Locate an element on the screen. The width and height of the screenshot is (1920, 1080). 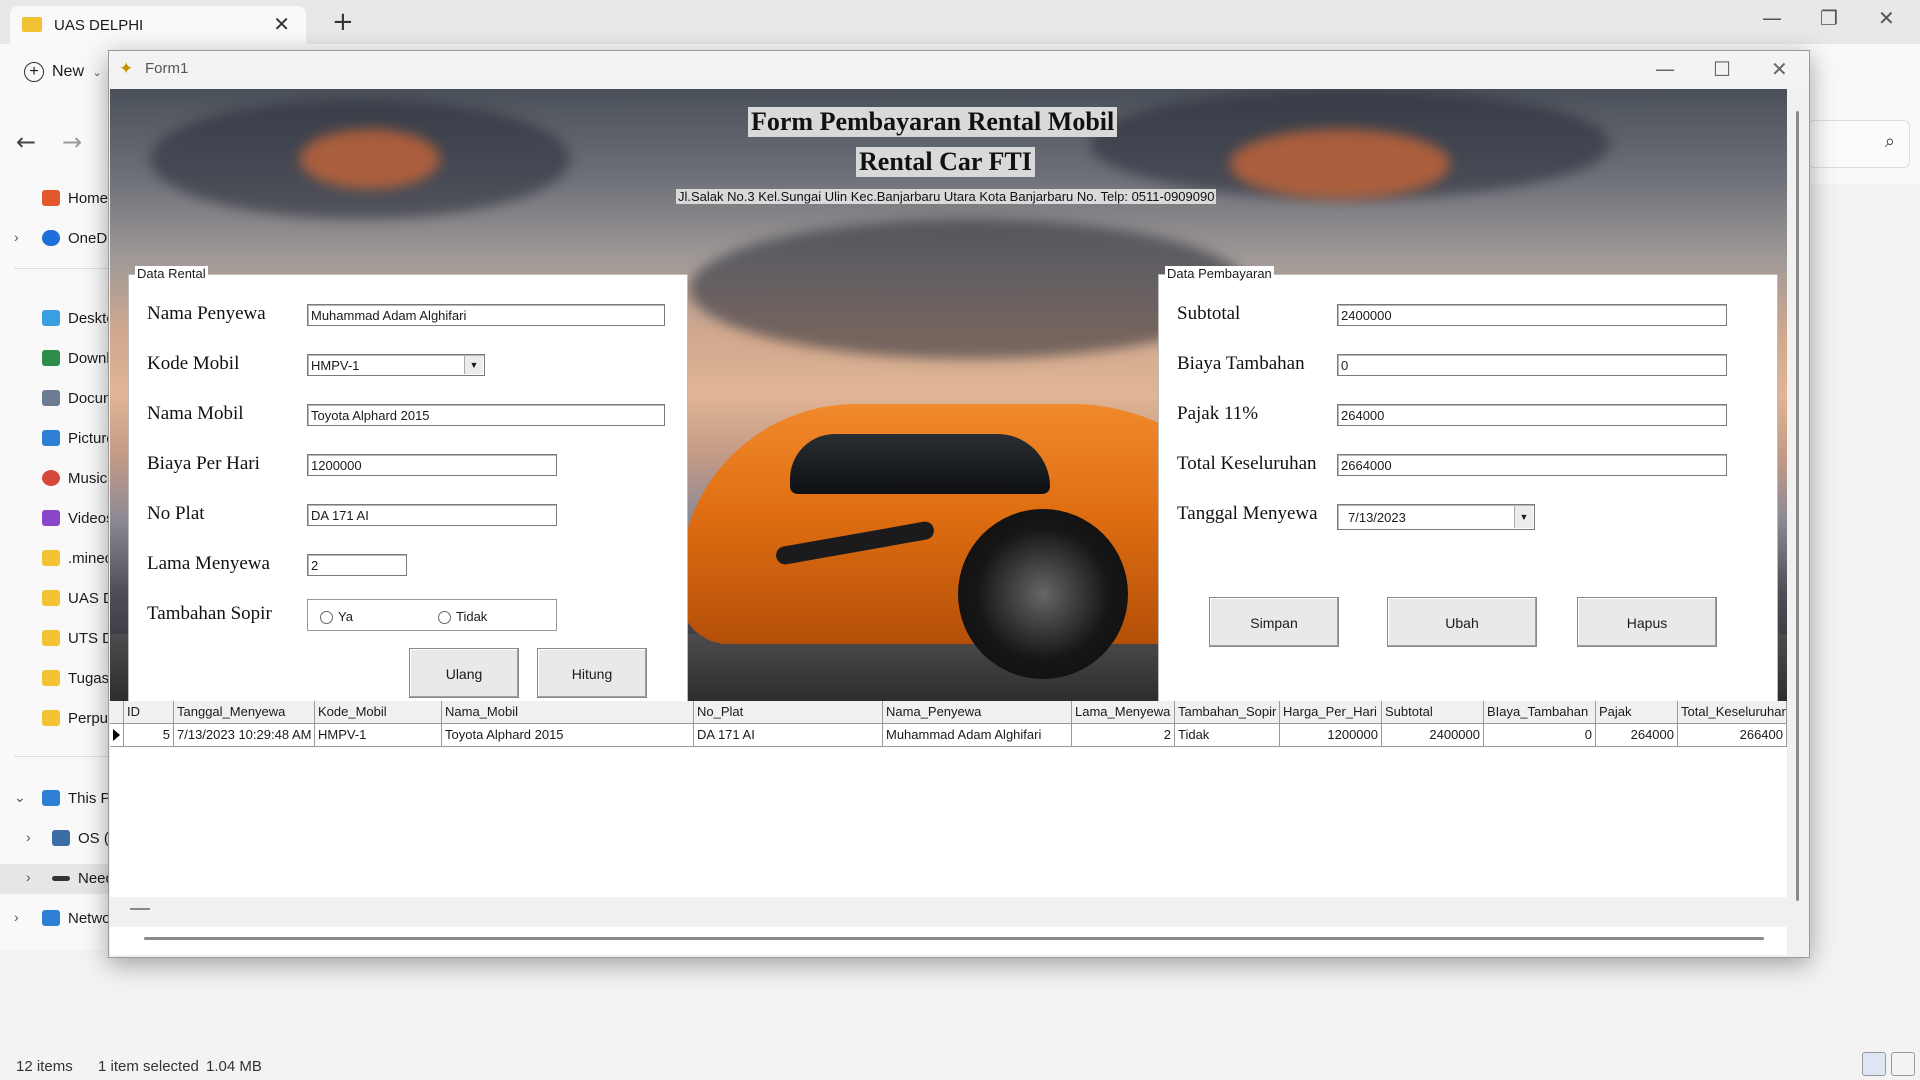
nama-penyewa-input: Muhammad Adam Alghifari is located at coordinates (486, 315).